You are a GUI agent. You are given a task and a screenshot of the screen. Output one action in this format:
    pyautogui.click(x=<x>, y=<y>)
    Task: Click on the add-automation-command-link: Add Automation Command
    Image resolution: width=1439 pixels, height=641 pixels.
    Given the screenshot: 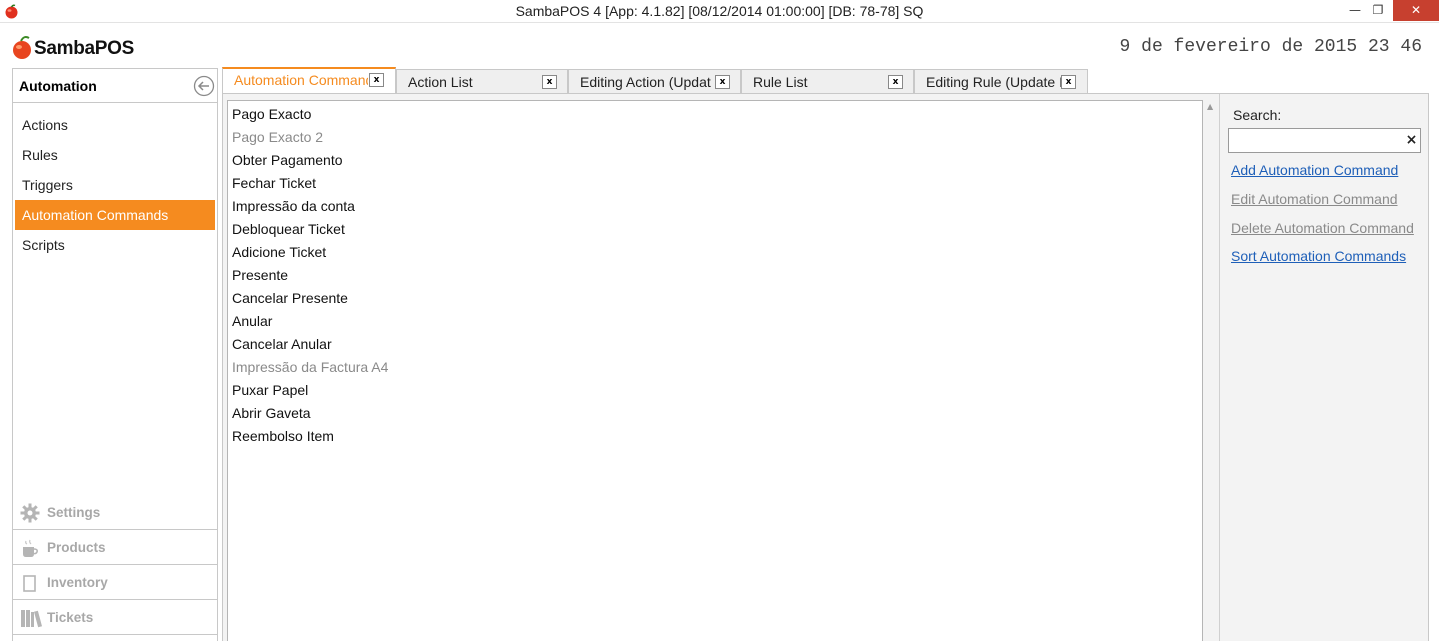 What is the action you would take?
    pyautogui.click(x=1314, y=170)
    